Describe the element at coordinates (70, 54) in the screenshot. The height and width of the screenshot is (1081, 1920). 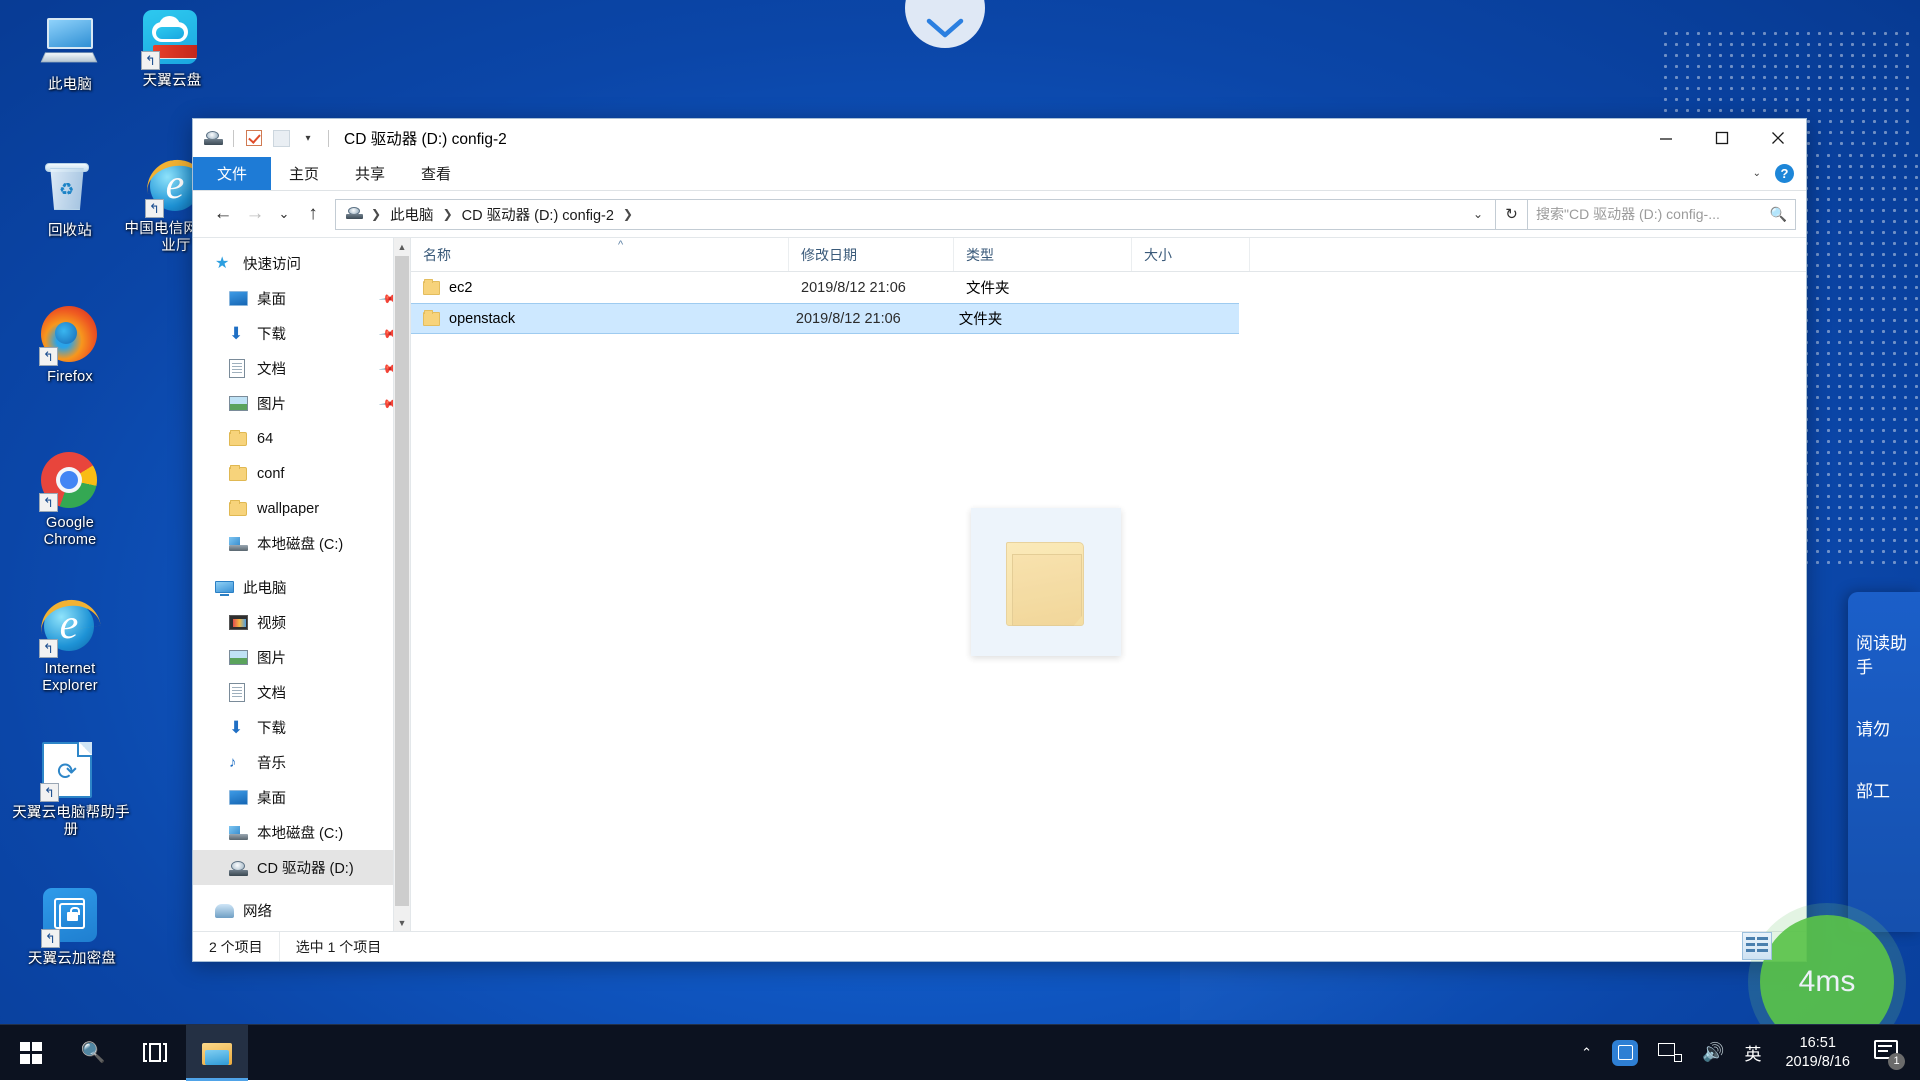
I see `desktop-icon-this-pc: 此电脑` at that location.